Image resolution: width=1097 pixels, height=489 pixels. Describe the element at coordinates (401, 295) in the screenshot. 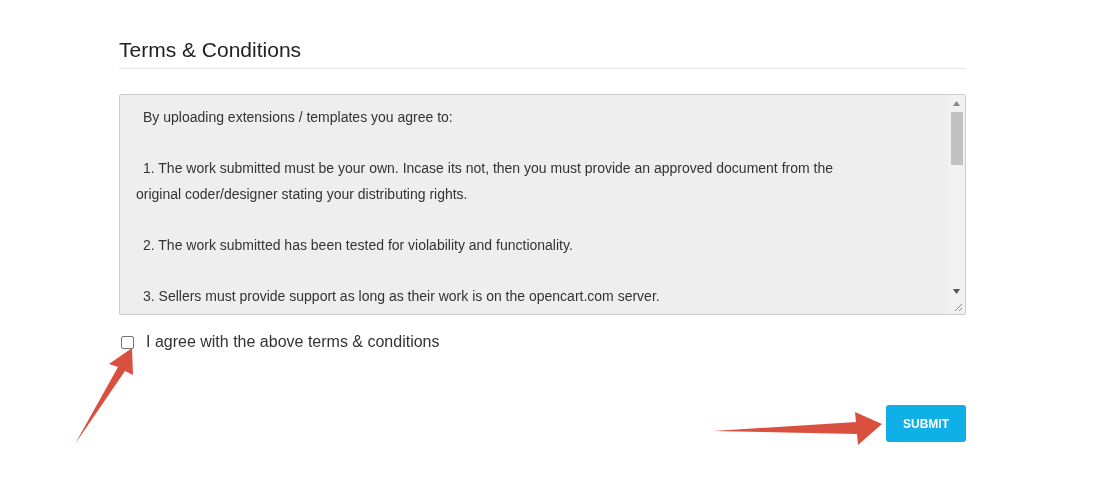

I see `terms-line: 3. Sellers must provide support as long as their work is on the opencart.com server.` at that location.